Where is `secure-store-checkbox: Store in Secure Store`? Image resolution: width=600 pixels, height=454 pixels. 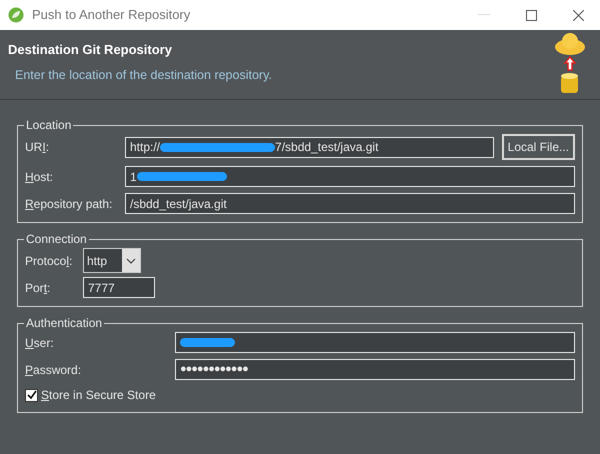
secure-store-checkbox: Store in Secure Store is located at coordinates (300, 395).